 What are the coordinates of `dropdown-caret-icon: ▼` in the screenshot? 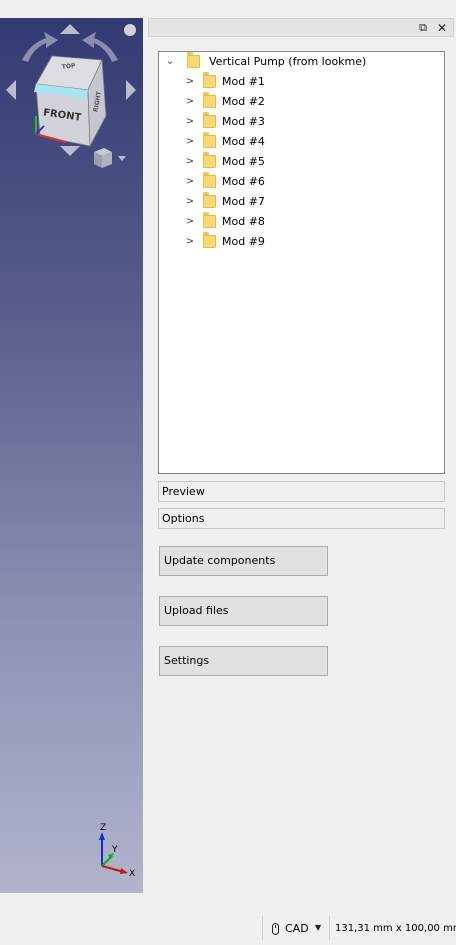 It's located at (318, 927).